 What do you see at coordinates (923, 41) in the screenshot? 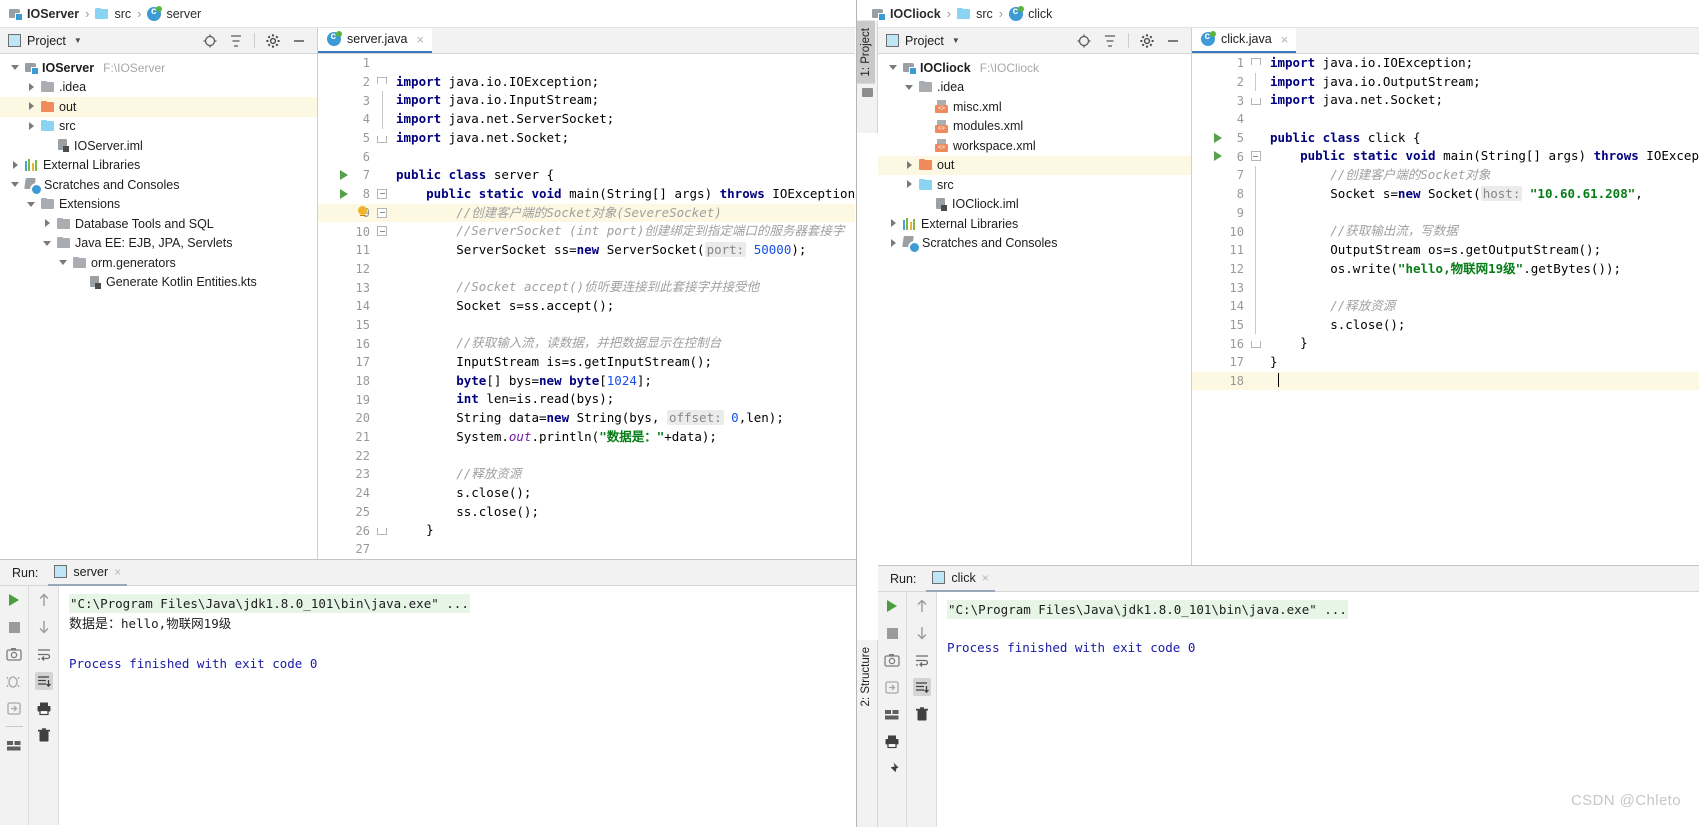
I see `project-title-group: Project ▼` at bounding box center [923, 41].